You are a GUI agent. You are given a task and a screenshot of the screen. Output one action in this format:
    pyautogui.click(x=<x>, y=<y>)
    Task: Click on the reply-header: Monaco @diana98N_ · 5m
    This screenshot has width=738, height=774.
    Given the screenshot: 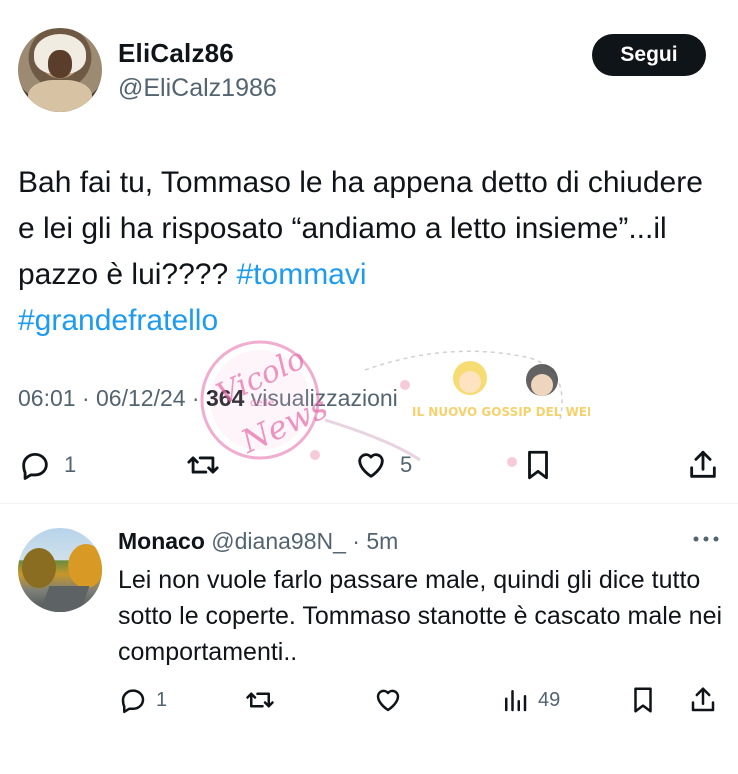 What is the action you would take?
    pyautogui.click(x=258, y=541)
    